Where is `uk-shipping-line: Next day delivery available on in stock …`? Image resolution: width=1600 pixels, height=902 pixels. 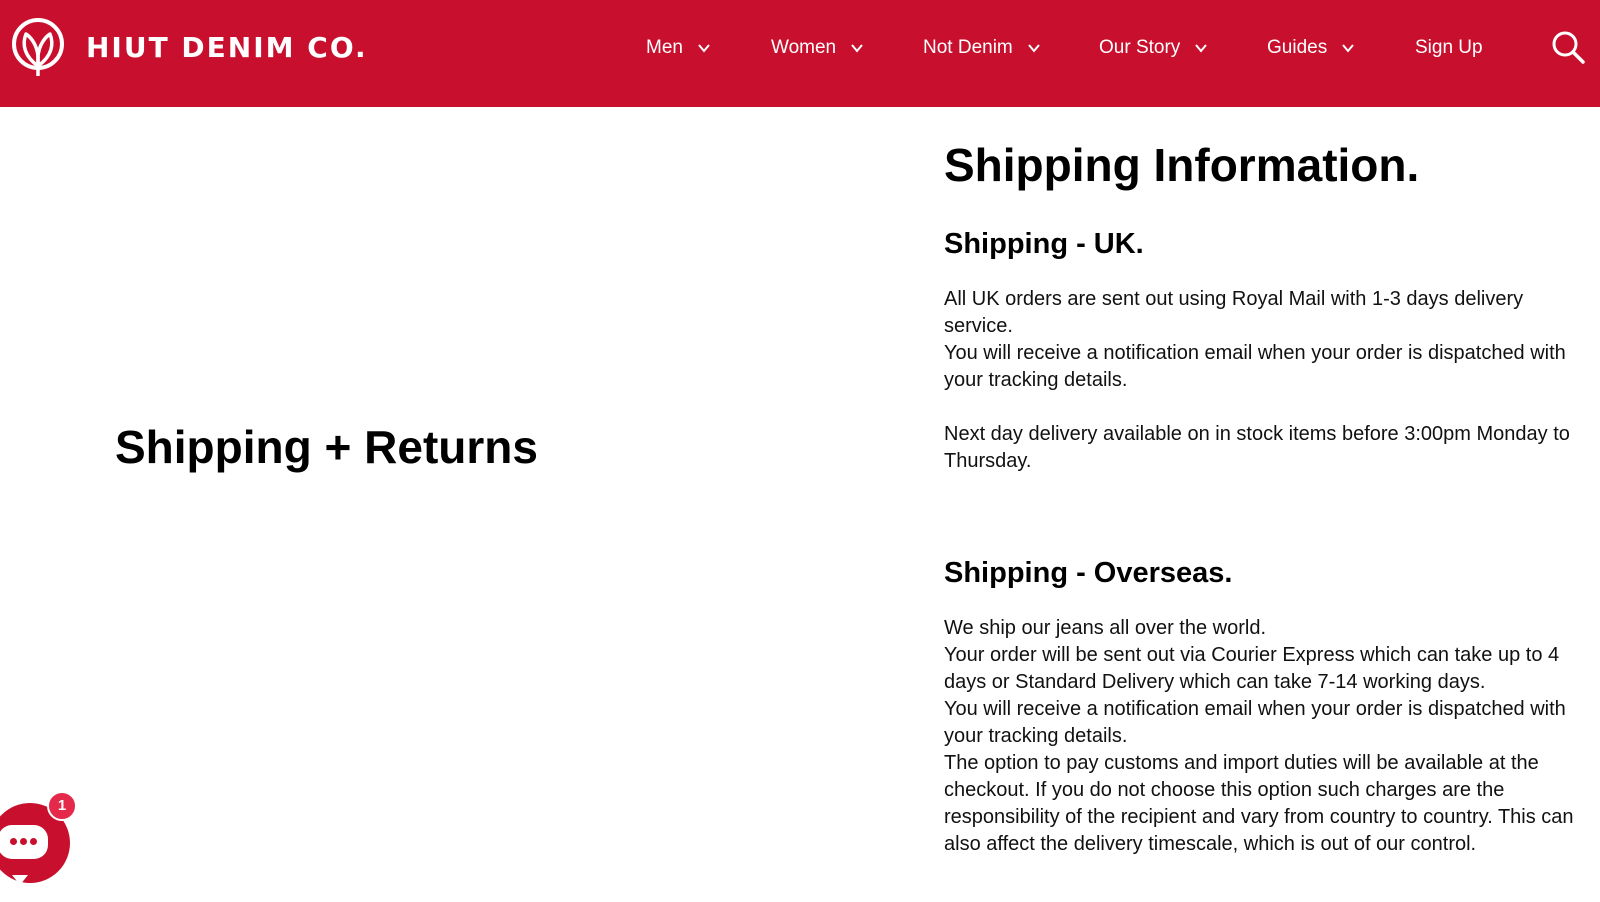 uk-shipping-line: Next day delivery available on in stock … is located at coordinates (1257, 447).